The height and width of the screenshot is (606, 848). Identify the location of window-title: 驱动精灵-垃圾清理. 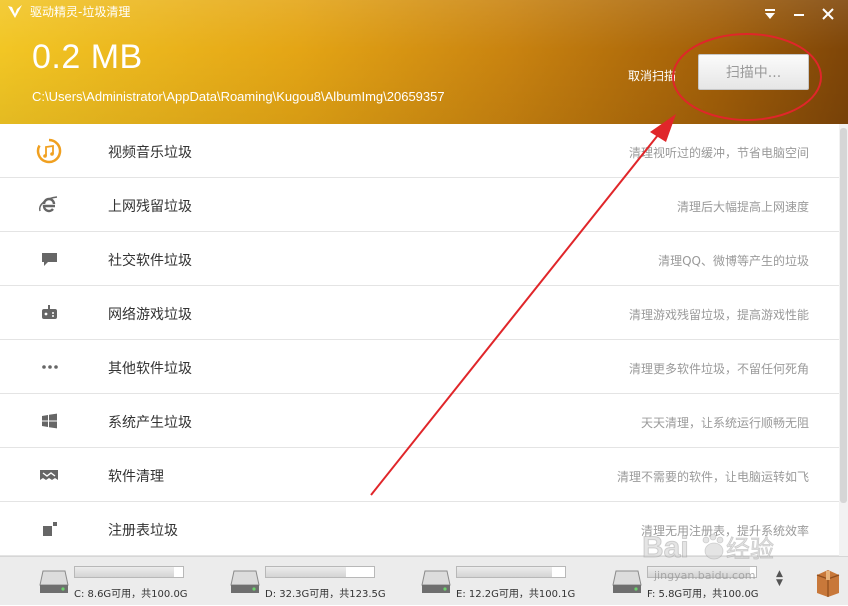
(80, 12).